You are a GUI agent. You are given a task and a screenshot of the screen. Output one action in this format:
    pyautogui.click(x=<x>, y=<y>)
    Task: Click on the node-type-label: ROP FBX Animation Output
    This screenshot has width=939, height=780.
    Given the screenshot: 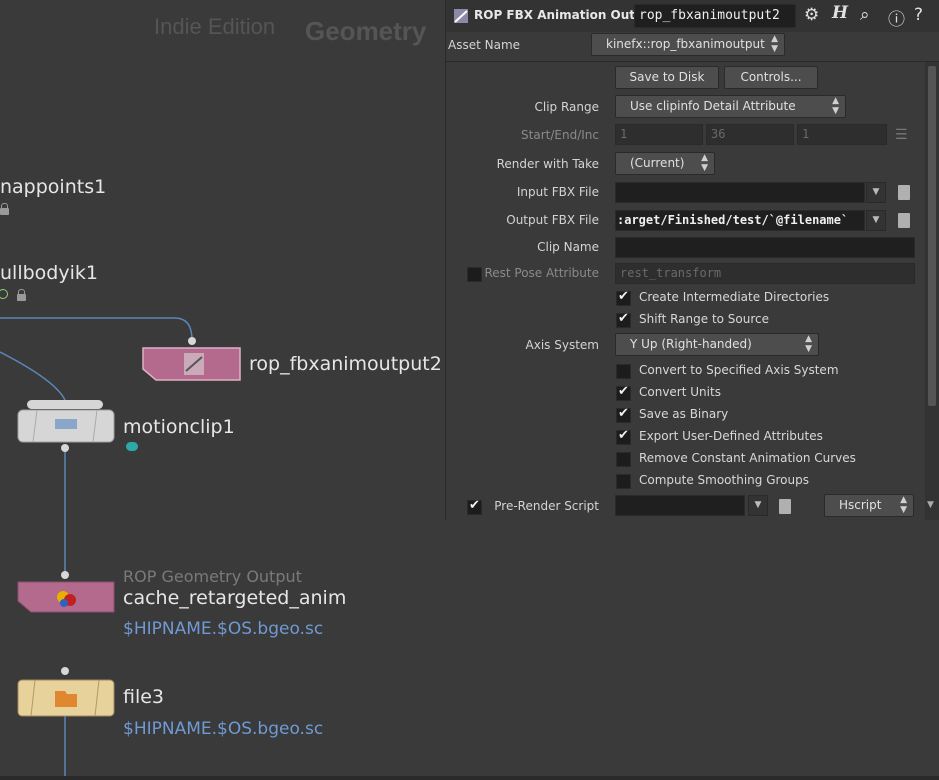 What is the action you would take?
    pyautogui.click(x=566, y=15)
    